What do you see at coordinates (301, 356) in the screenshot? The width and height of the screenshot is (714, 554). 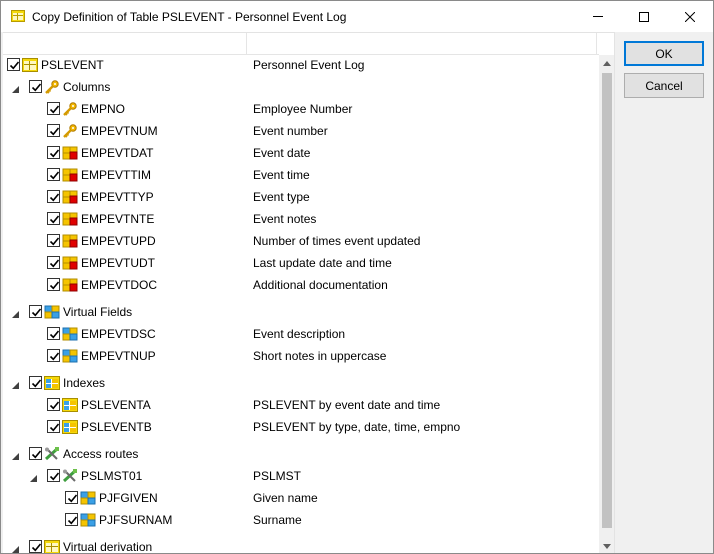 I see `tree-row-virtual-field: EMPEVTNUP Short notes in uppercase` at bounding box center [301, 356].